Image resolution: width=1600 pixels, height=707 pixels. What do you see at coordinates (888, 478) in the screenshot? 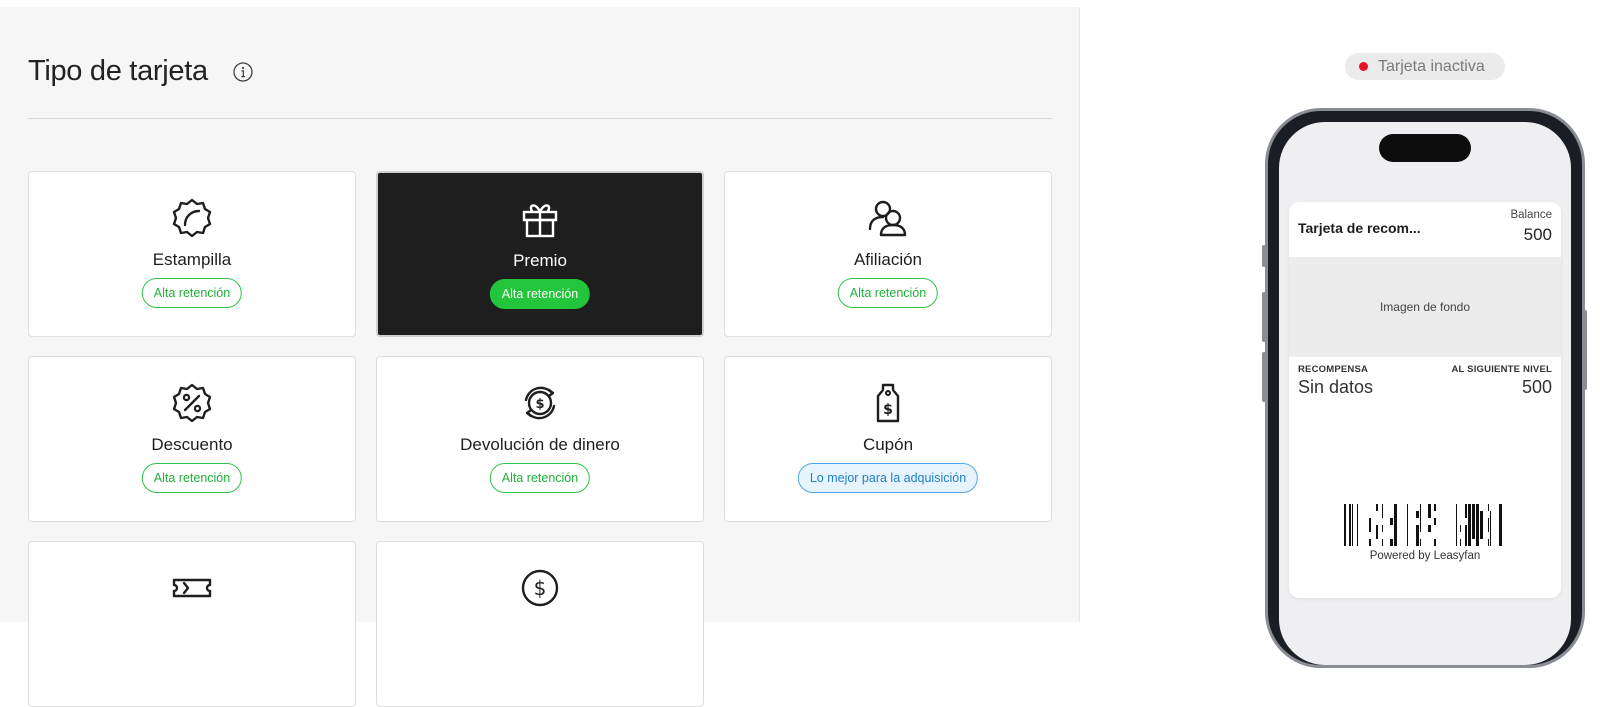
I see `acquisition-badge: Lo mejor para la adquisición` at bounding box center [888, 478].